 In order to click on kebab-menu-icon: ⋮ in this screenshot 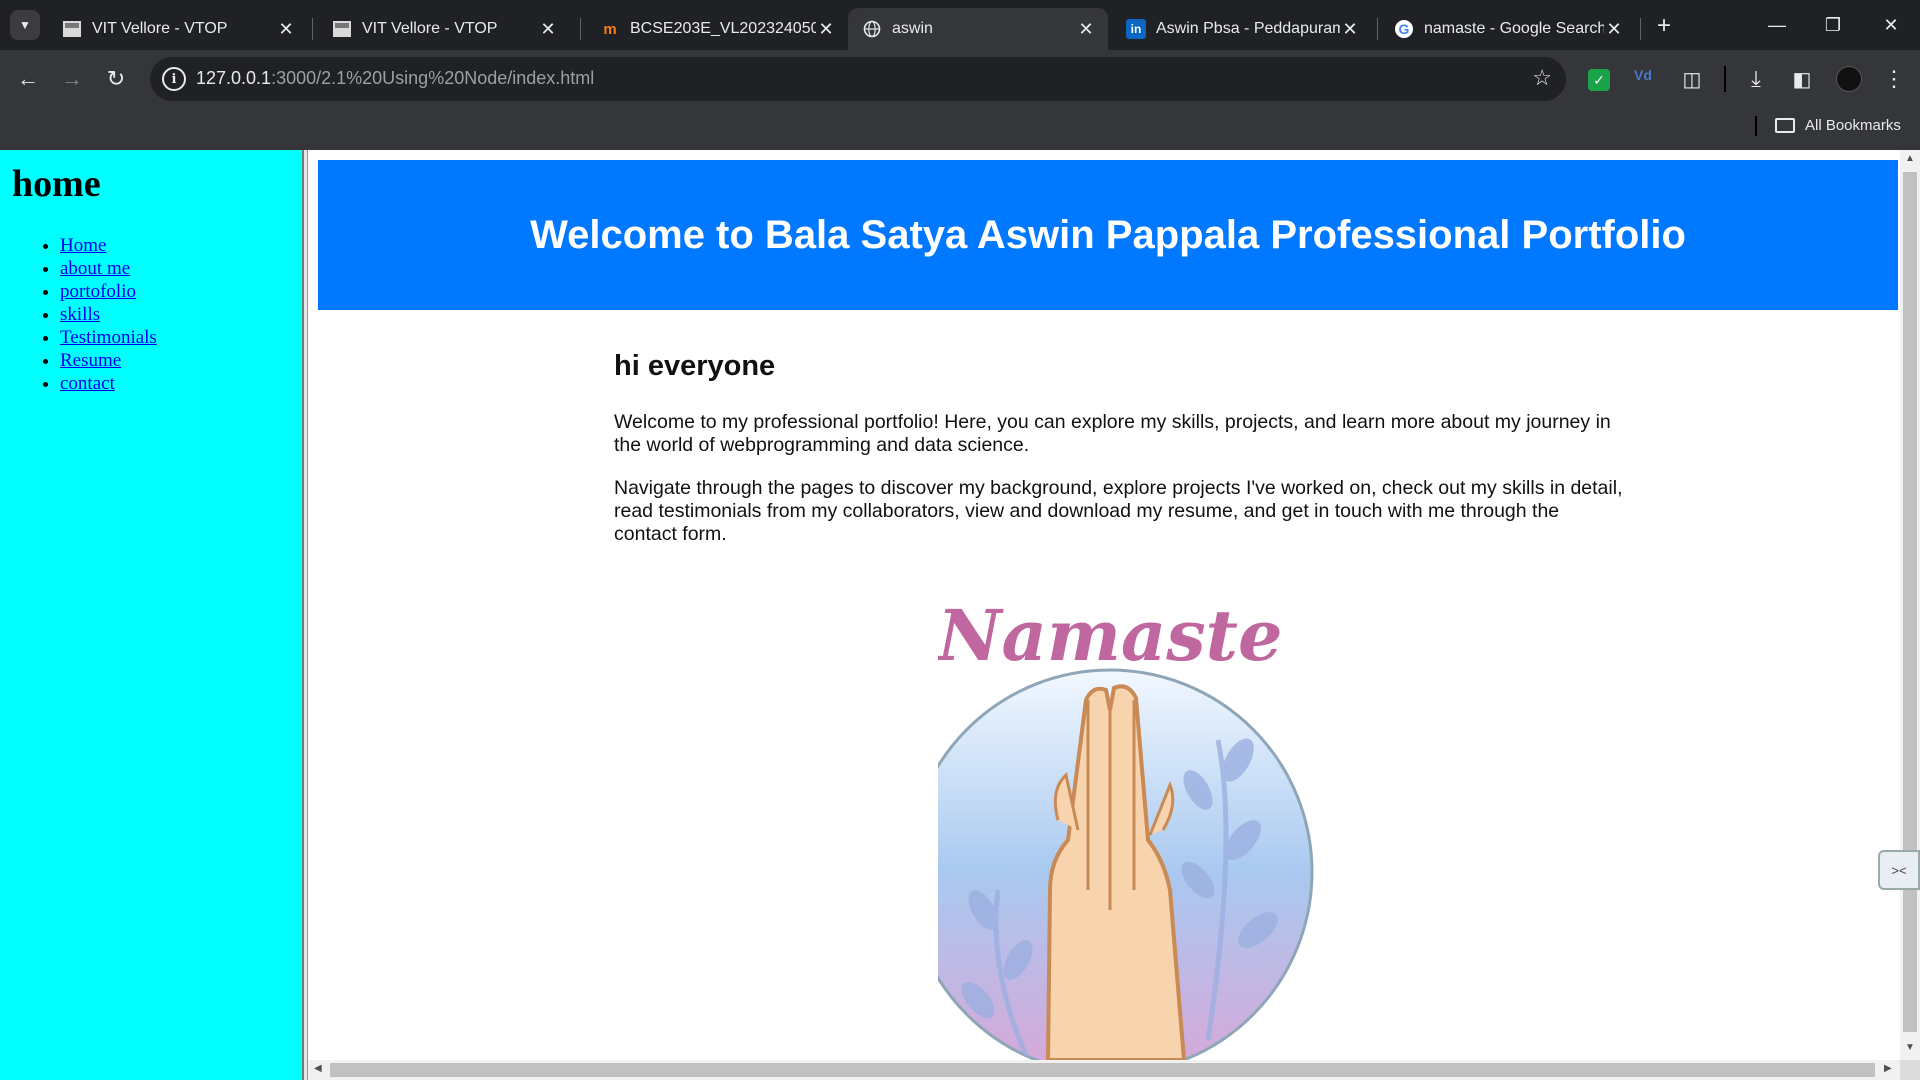, I will do `click(1894, 78)`.